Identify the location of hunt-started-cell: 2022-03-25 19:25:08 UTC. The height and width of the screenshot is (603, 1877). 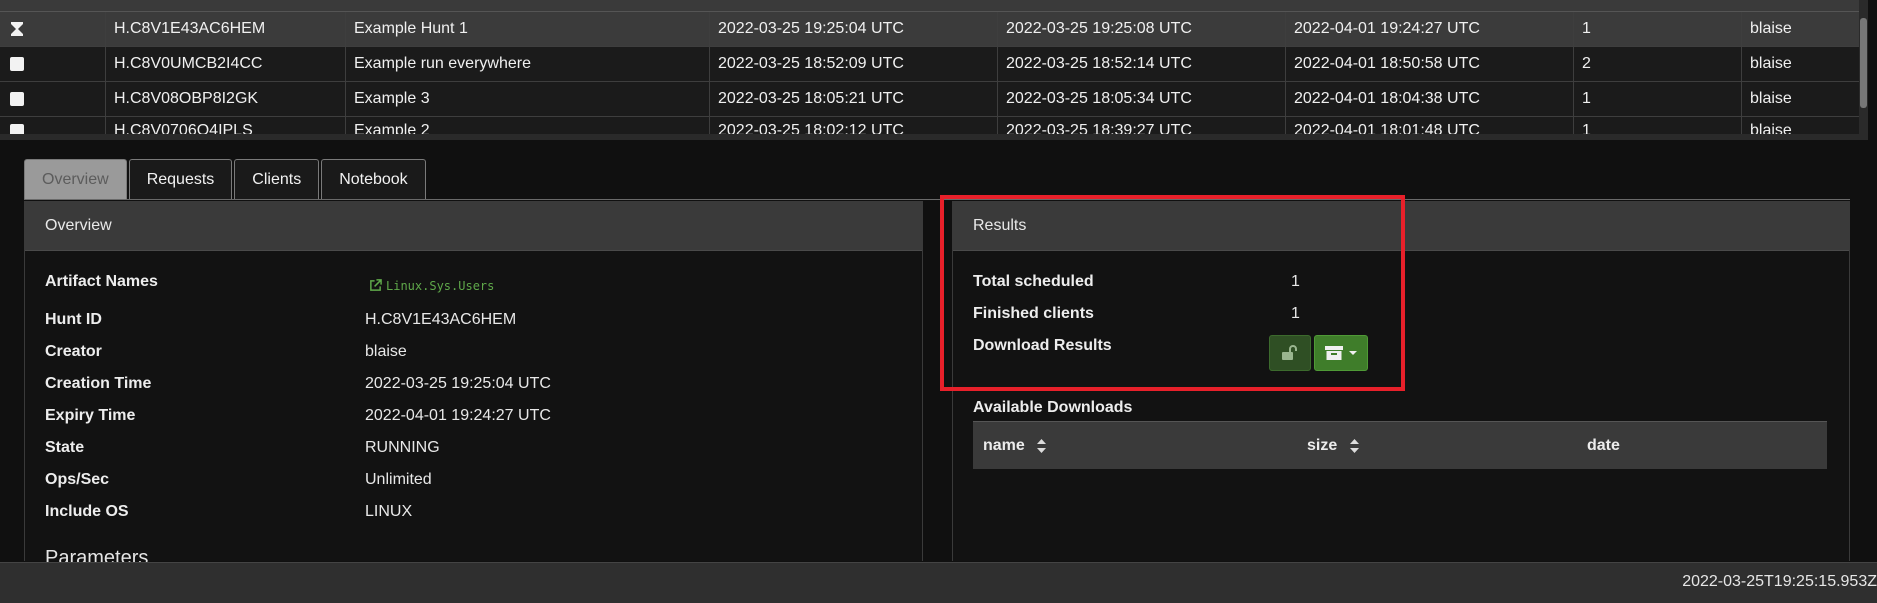
(1142, 29).